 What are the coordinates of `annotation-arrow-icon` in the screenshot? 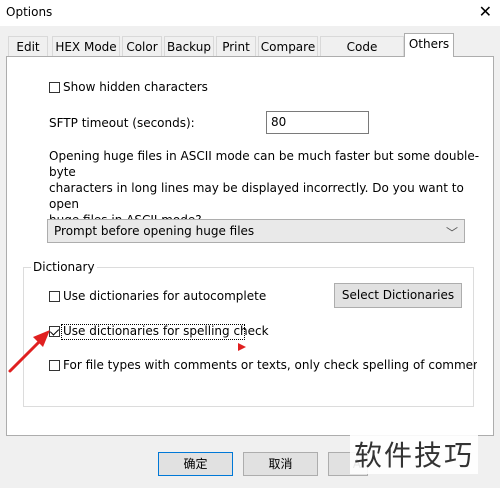 It's located at (29, 351).